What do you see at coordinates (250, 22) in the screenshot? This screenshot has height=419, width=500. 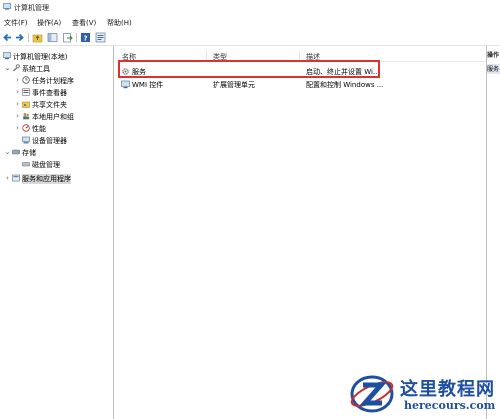 I see `menu-bar: 文件(F) 操作(A) 查看(V) 帮助(H)` at bounding box center [250, 22].